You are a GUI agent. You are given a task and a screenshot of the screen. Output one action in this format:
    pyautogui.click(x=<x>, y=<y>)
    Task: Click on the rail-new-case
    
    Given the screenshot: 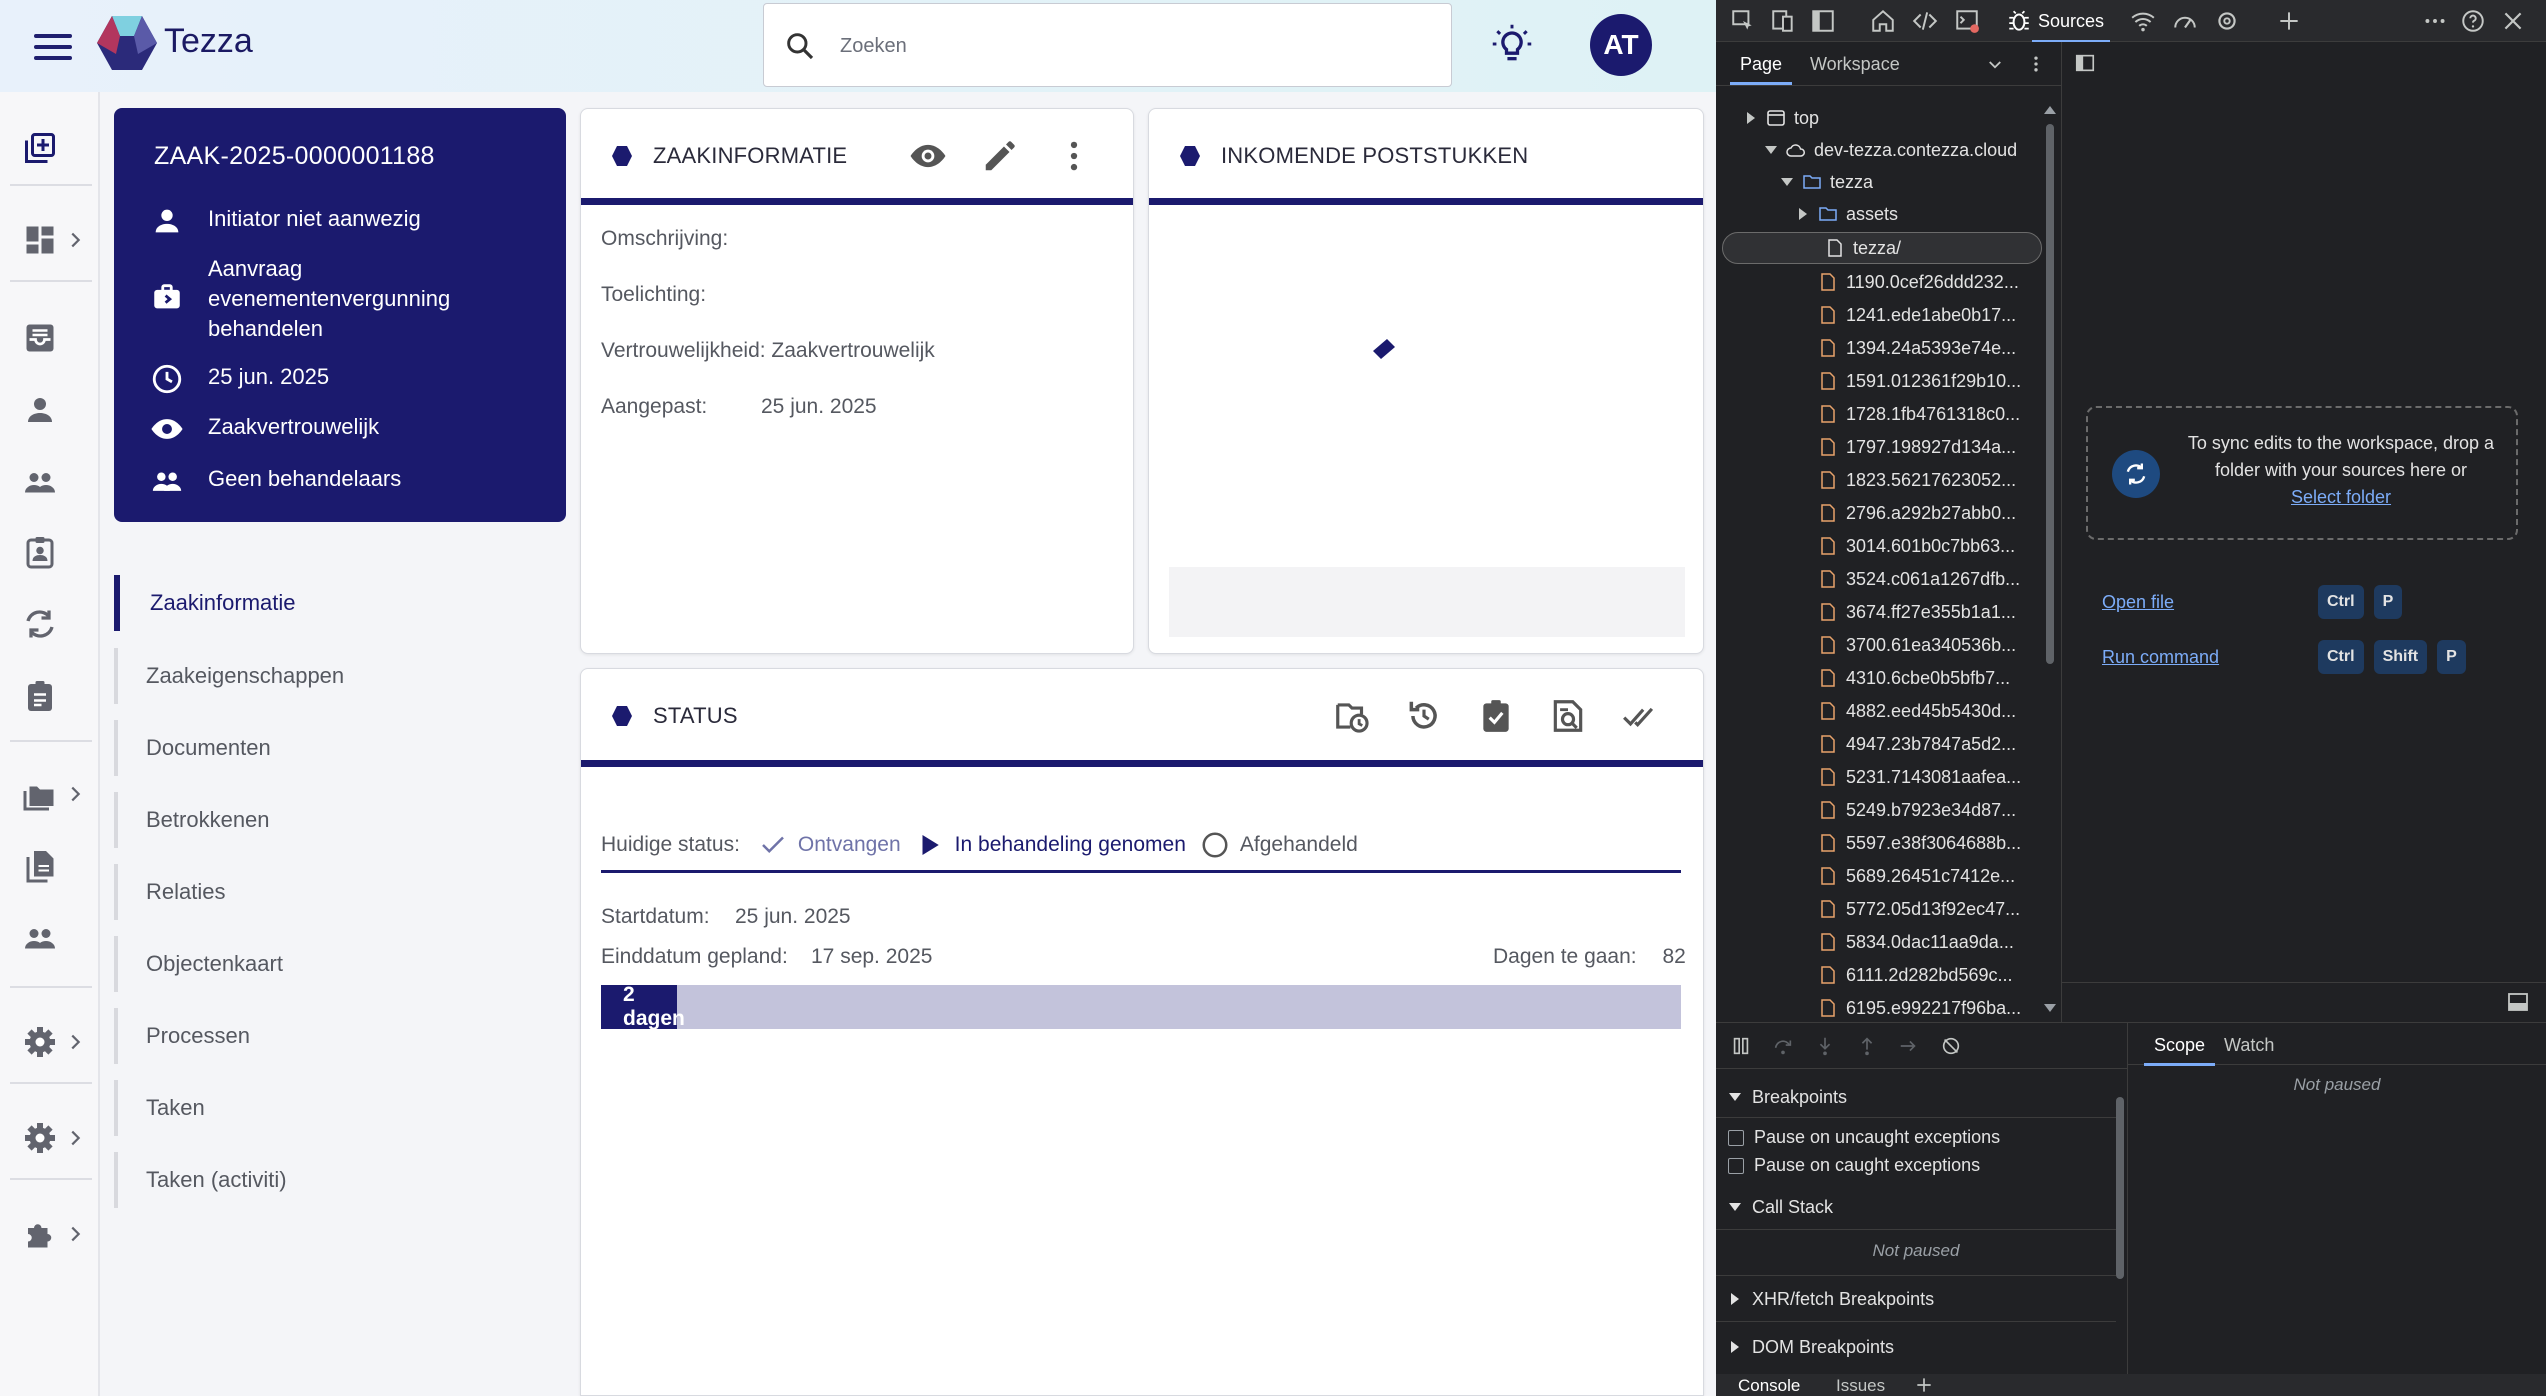 What is the action you would take?
    pyautogui.click(x=57, y=148)
    